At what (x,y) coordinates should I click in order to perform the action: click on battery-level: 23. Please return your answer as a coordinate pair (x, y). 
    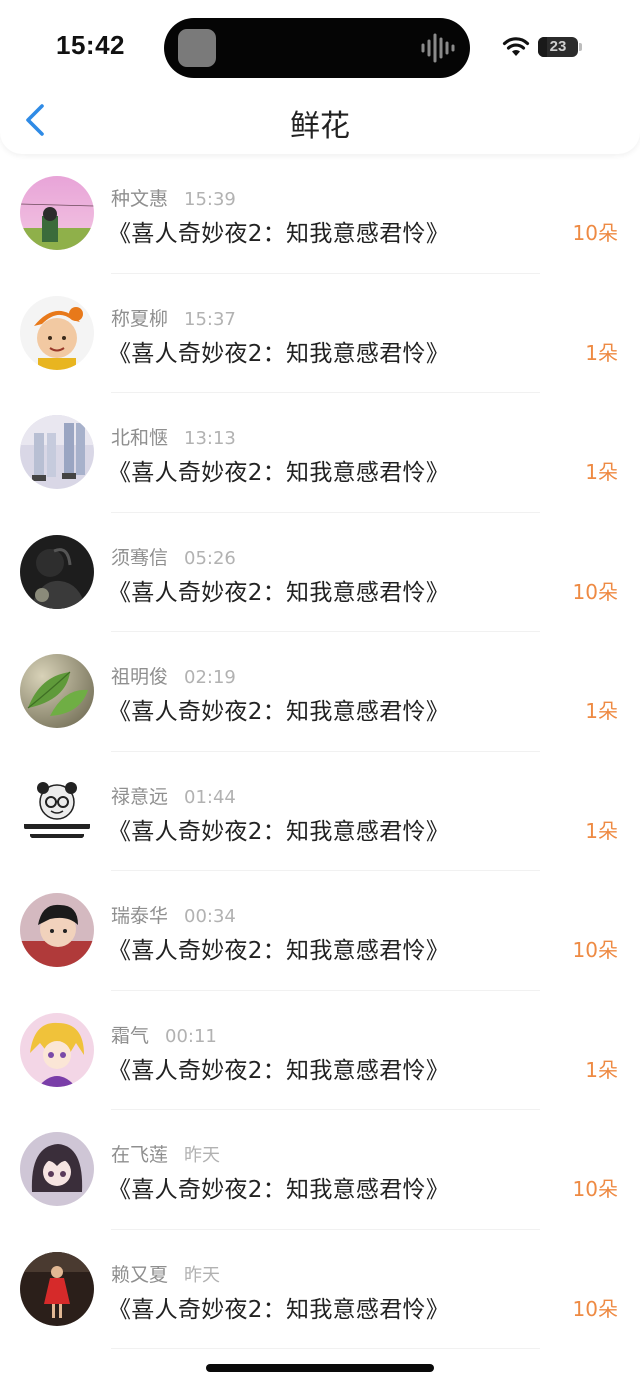
    Looking at the image, I should click on (558, 46).